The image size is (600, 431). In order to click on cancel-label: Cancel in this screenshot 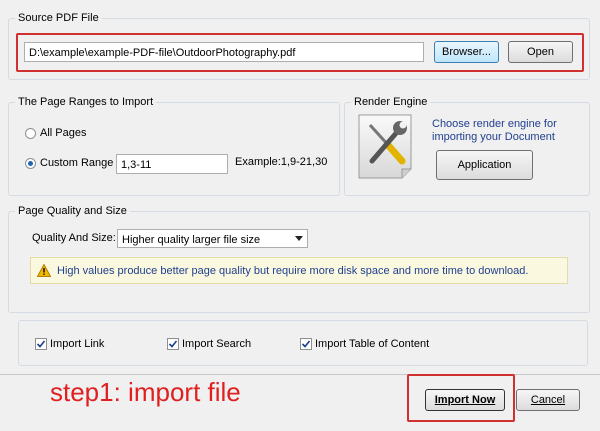, I will do `click(548, 400)`.